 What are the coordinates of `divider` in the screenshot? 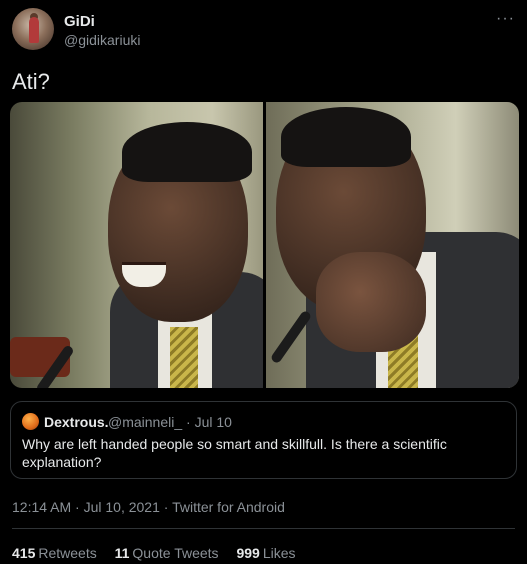 It's located at (263, 528).